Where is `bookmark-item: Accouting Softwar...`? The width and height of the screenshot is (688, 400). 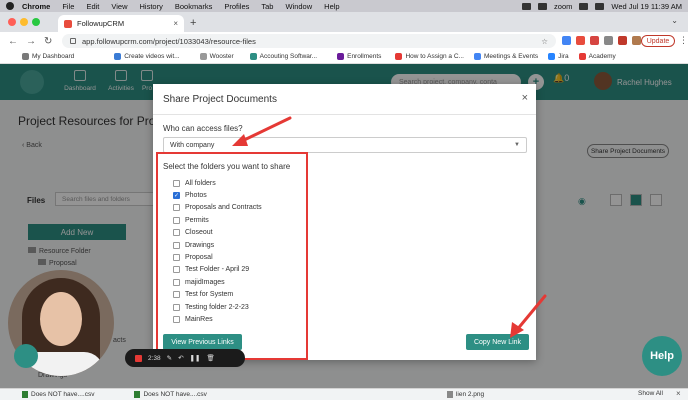 bookmark-item: Accouting Softwar... is located at coordinates (283, 56).